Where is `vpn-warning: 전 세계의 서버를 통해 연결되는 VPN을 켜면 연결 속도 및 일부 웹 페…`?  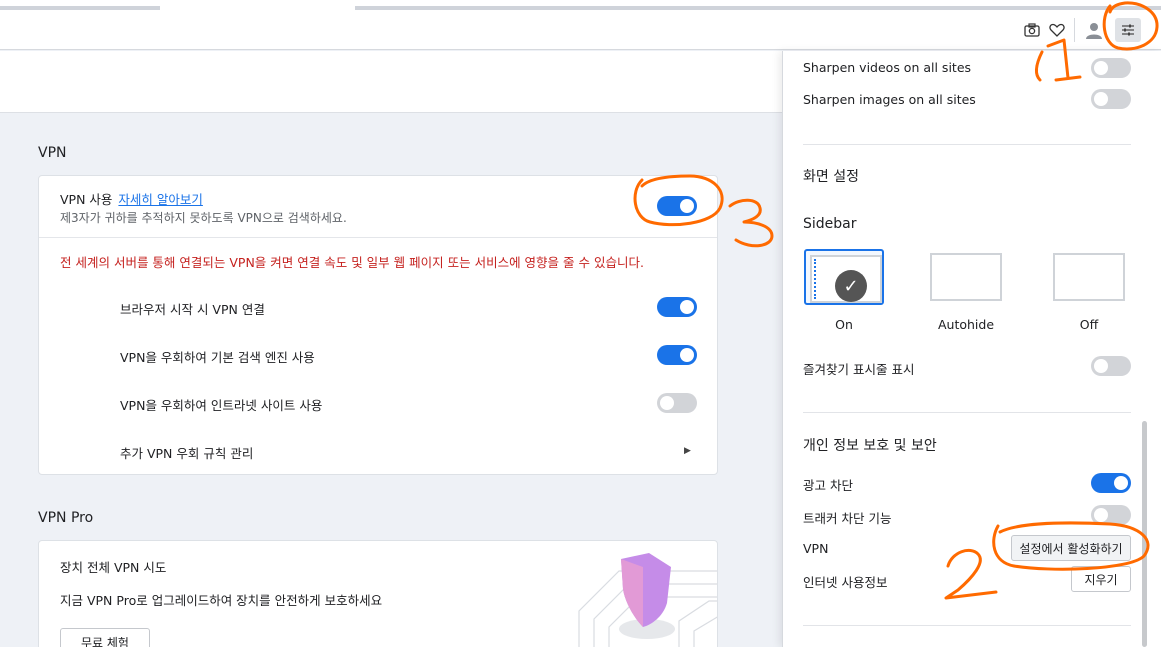 vpn-warning: 전 세계의 서버를 통해 연결되는 VPN을 켜면 연결 속도 및 일부 웹 페… is located at coordinates (352, 262).